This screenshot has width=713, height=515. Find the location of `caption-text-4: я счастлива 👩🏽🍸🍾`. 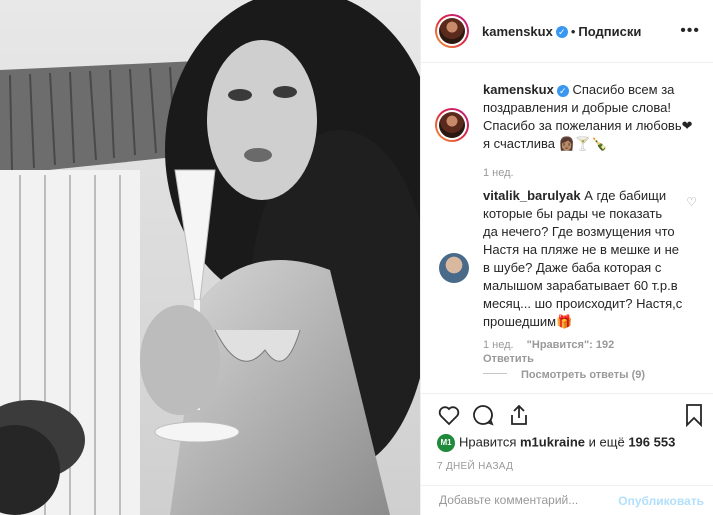

caption-text-4: я счастлива 👩🏽🍸🍾 is located at coordinates (545, 143).